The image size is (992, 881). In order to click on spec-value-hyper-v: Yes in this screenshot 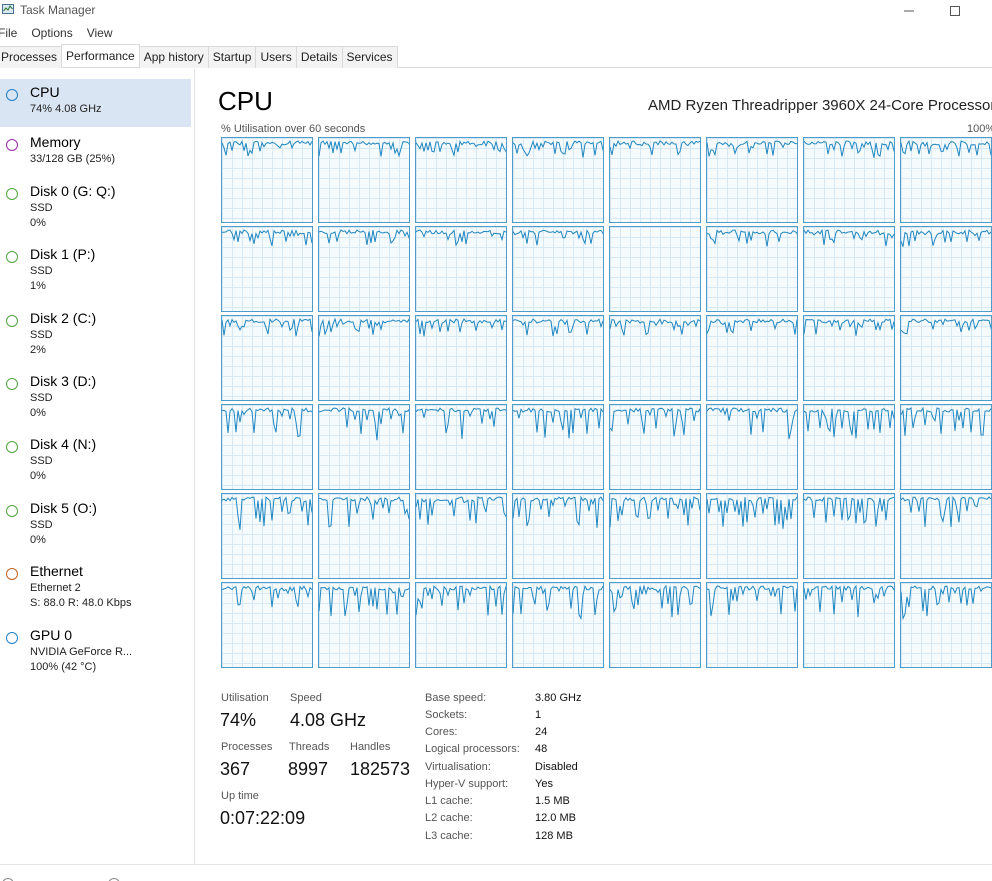, I will do `click(544, 784)`.